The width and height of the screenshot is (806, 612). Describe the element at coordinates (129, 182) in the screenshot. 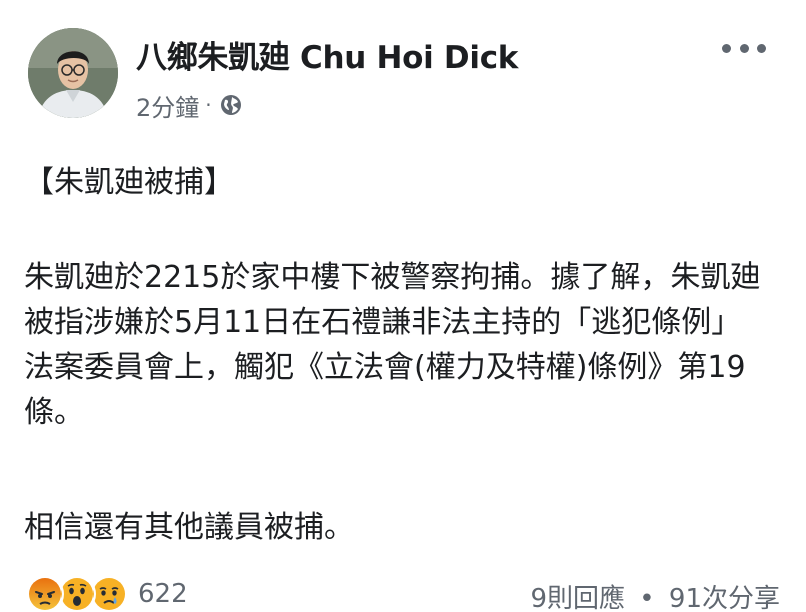

I see `post-title: 【朱凱廸被捕】` at that location.